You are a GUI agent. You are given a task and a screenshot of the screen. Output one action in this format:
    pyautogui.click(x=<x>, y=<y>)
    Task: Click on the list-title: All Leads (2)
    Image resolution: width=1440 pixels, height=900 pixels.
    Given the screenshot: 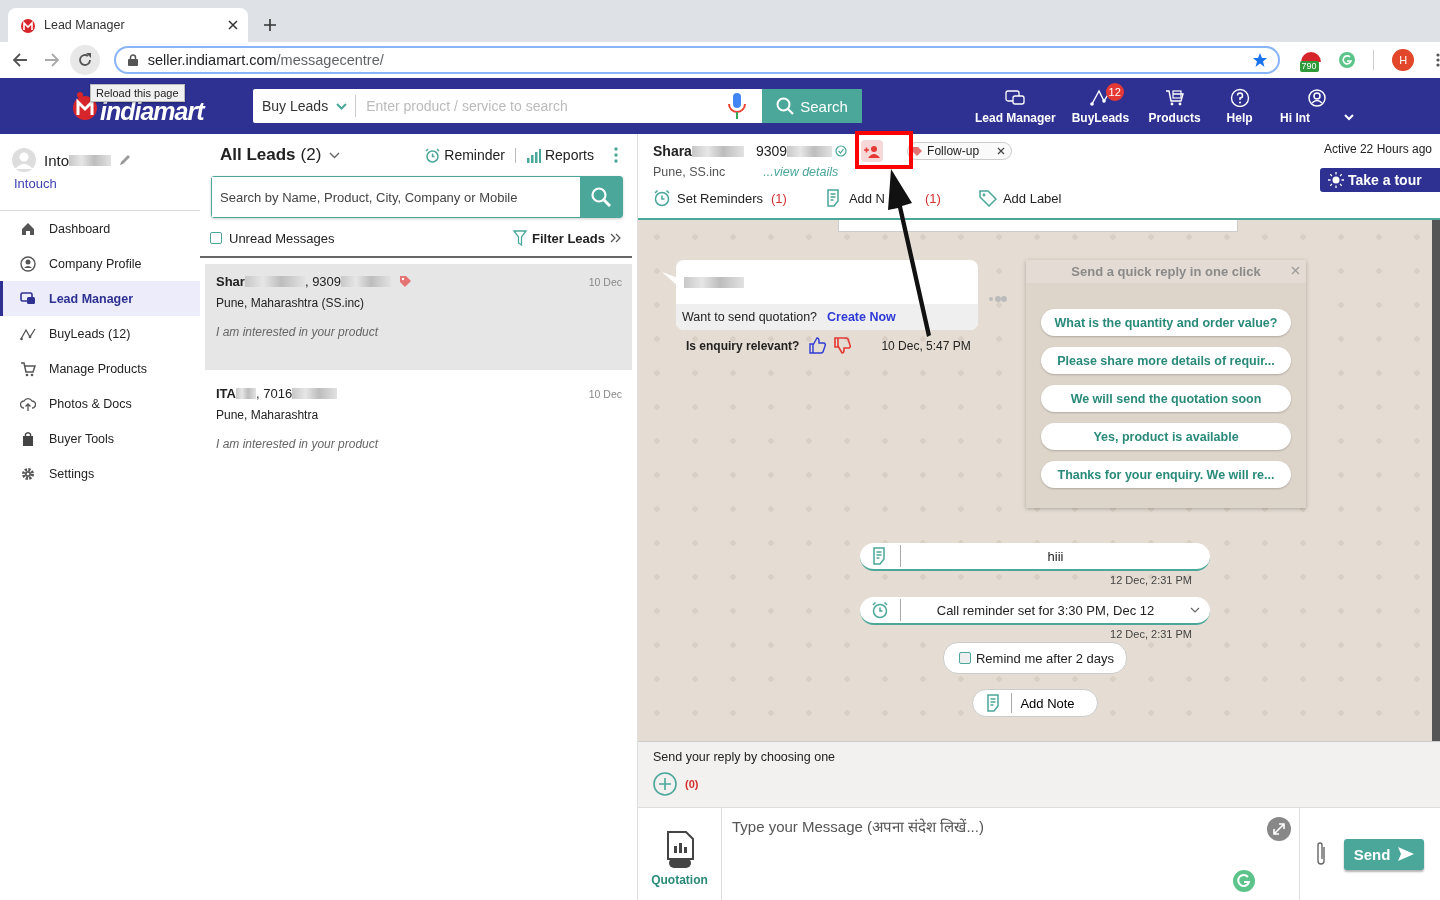 What is the action you would take?
    pyautogui.click(x=271, y=155)
    